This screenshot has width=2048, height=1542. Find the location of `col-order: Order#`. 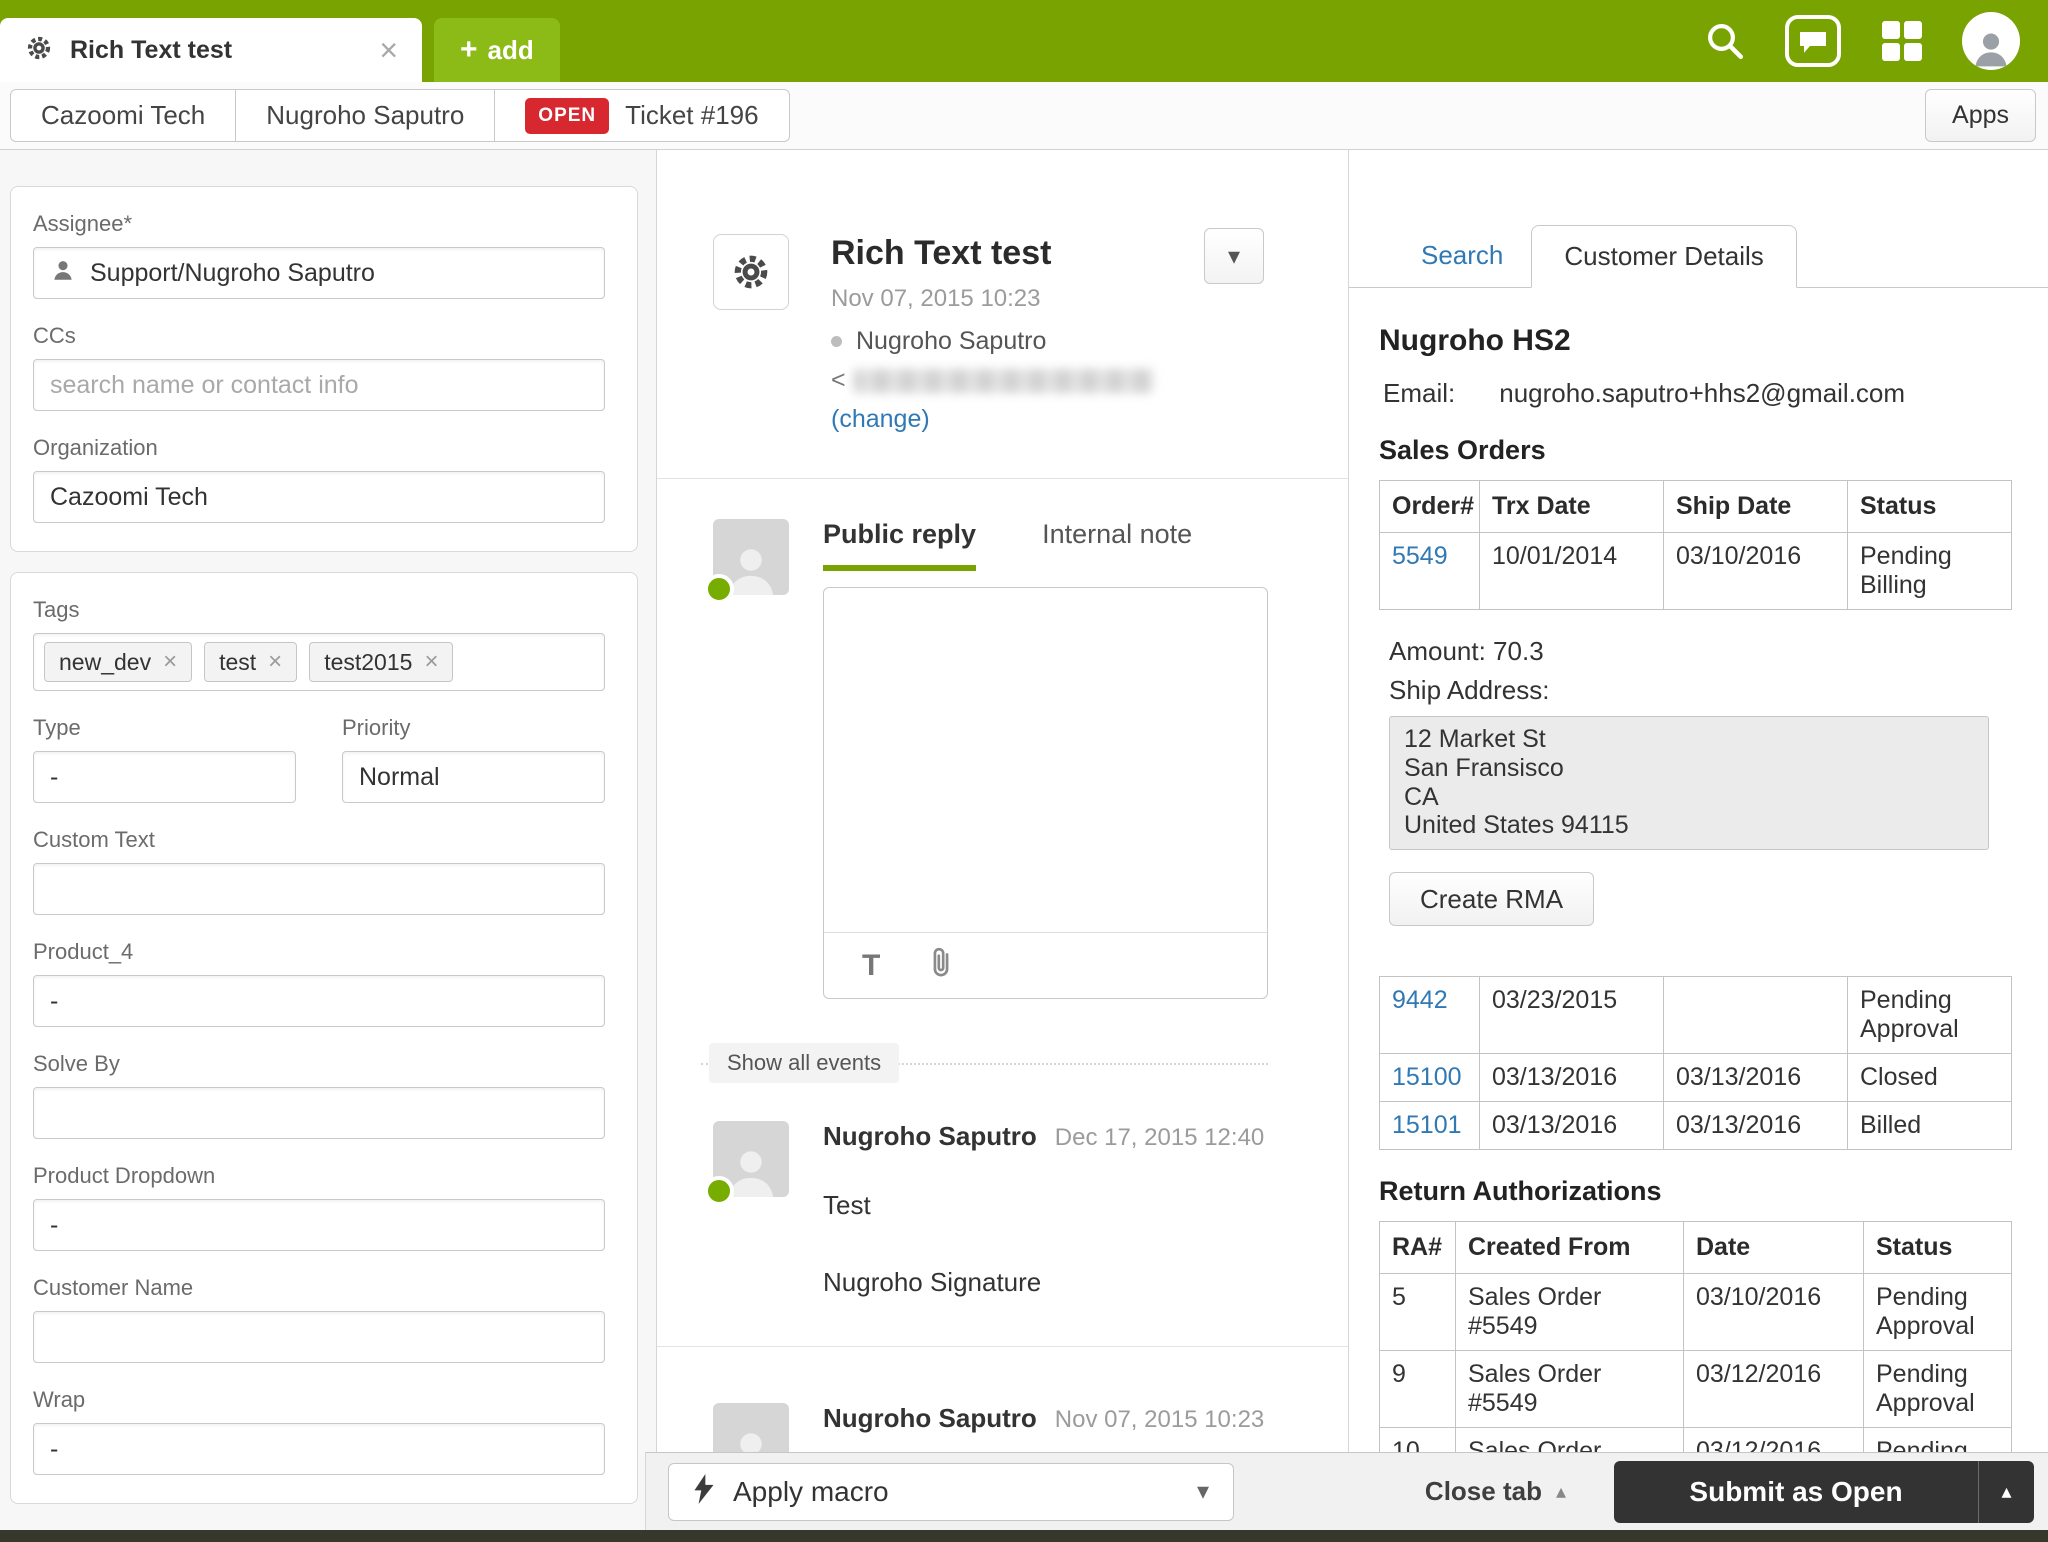

col-order: Order# is located at coordinates (1429, 506).